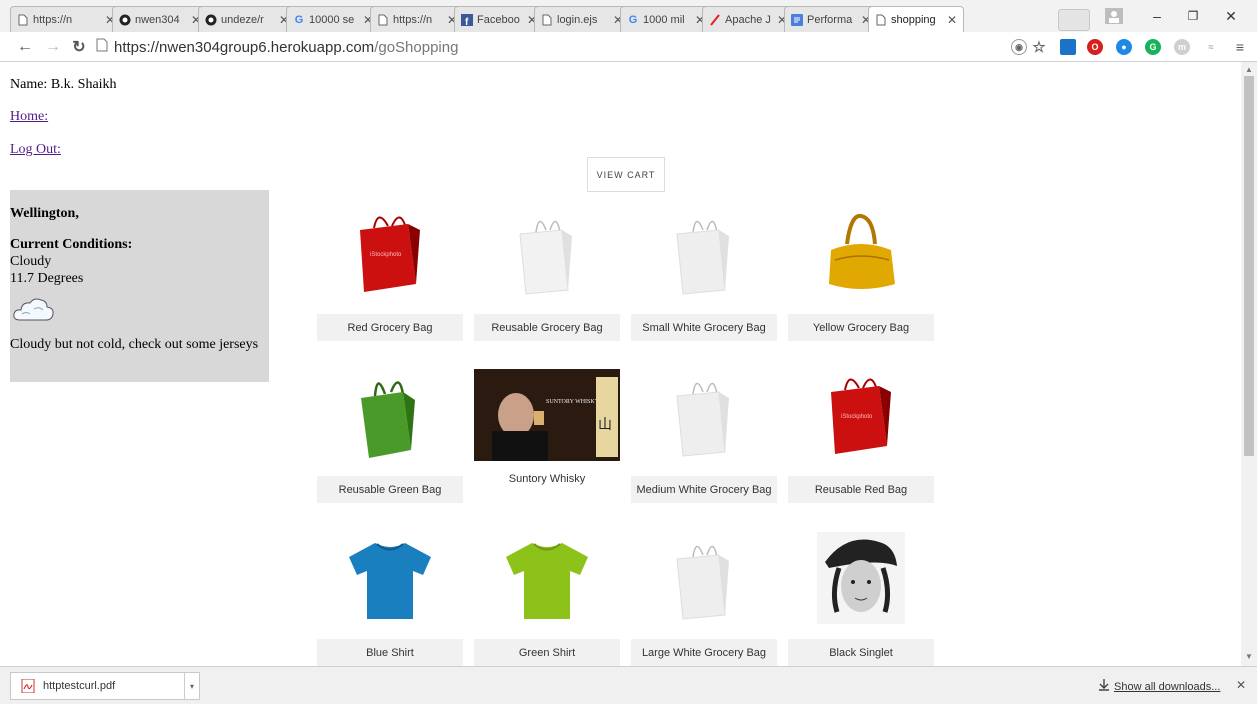 The width and height of the screenshot is (1257, 704). I want to click on new-tab-button, so click(1074, 20).